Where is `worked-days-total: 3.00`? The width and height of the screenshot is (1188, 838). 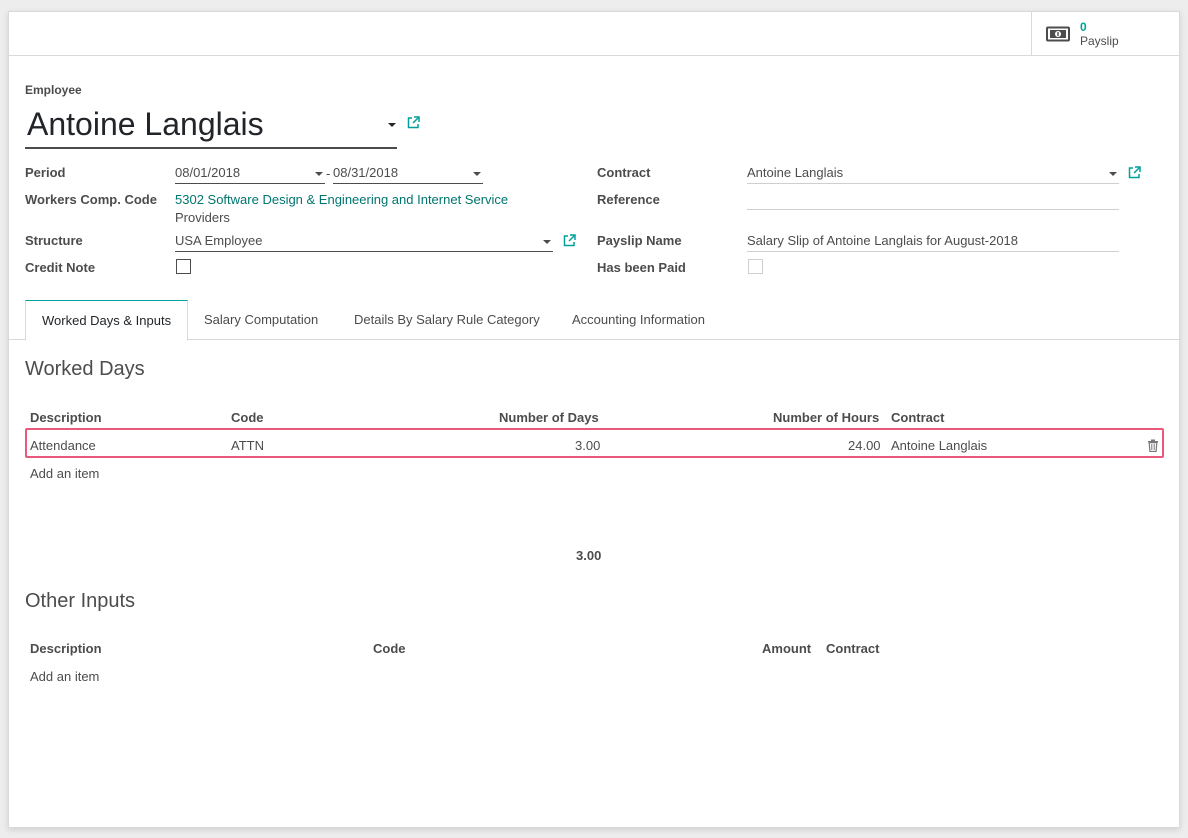 worked-days-total: 3.00 is located at coordinates (589, 555).